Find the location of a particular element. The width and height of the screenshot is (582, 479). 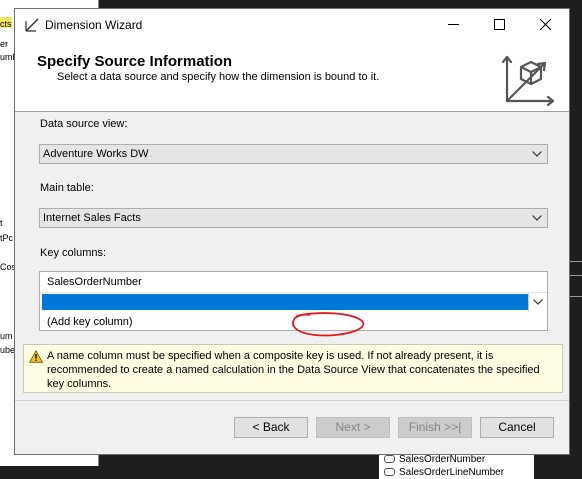

key-column-select is located at coordinates (293, 302).